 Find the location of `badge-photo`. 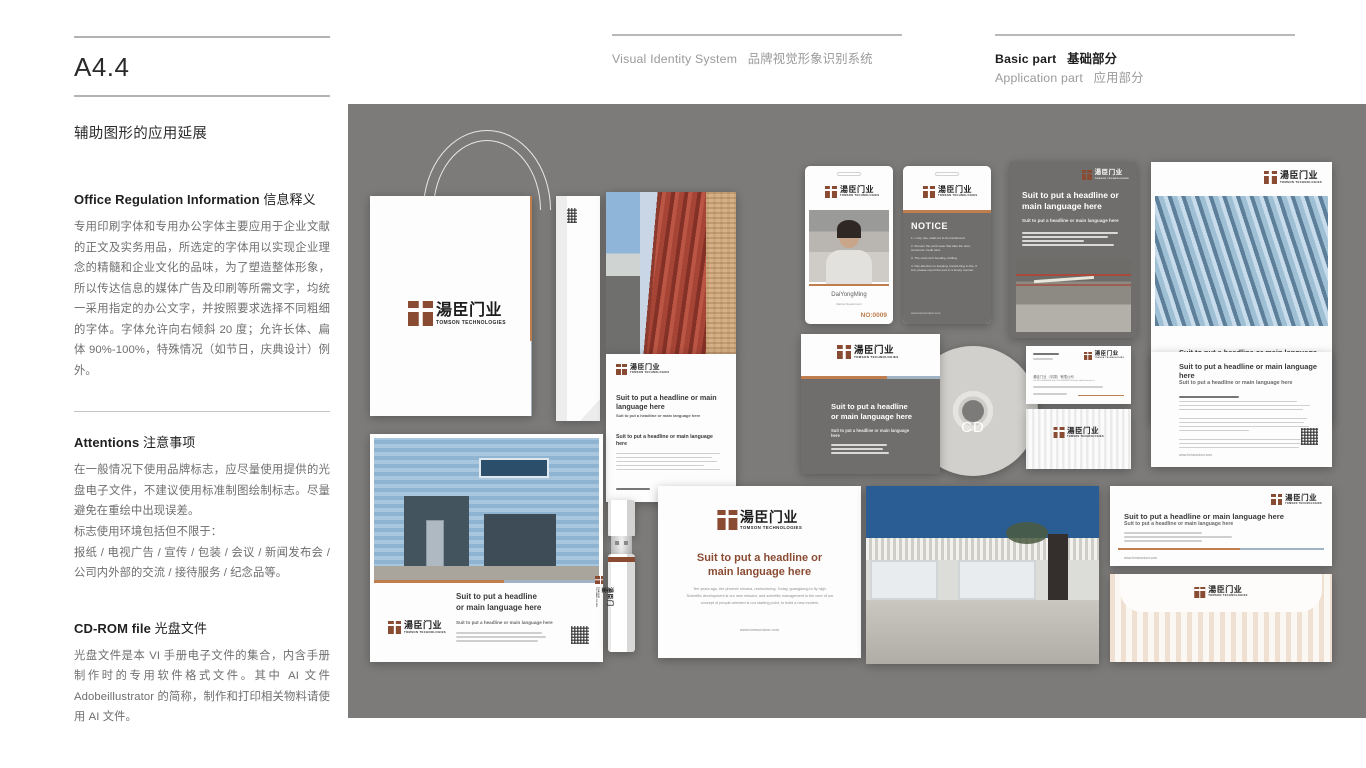

badge-photo is located at coordinates (849, 247).